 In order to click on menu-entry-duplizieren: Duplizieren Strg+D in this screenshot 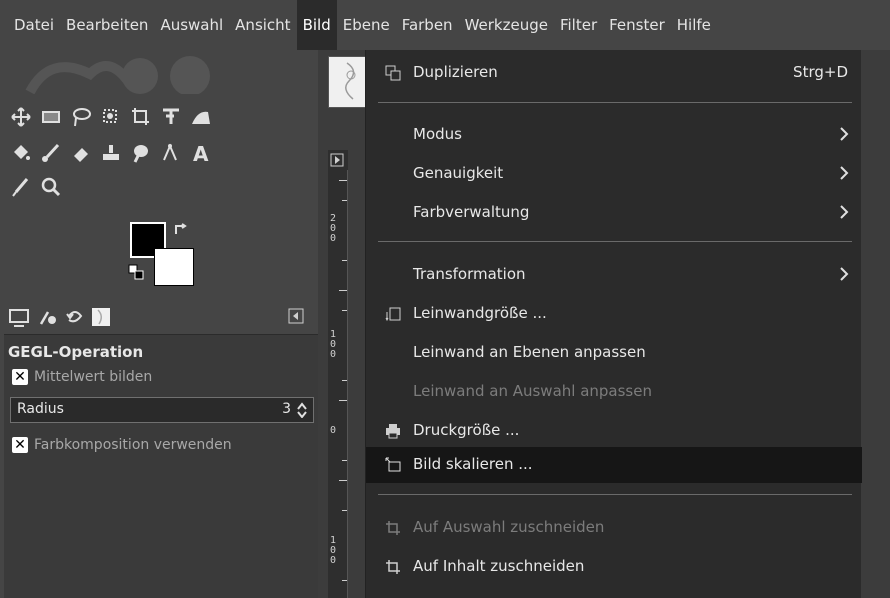, I will do `click(614, 73)`.